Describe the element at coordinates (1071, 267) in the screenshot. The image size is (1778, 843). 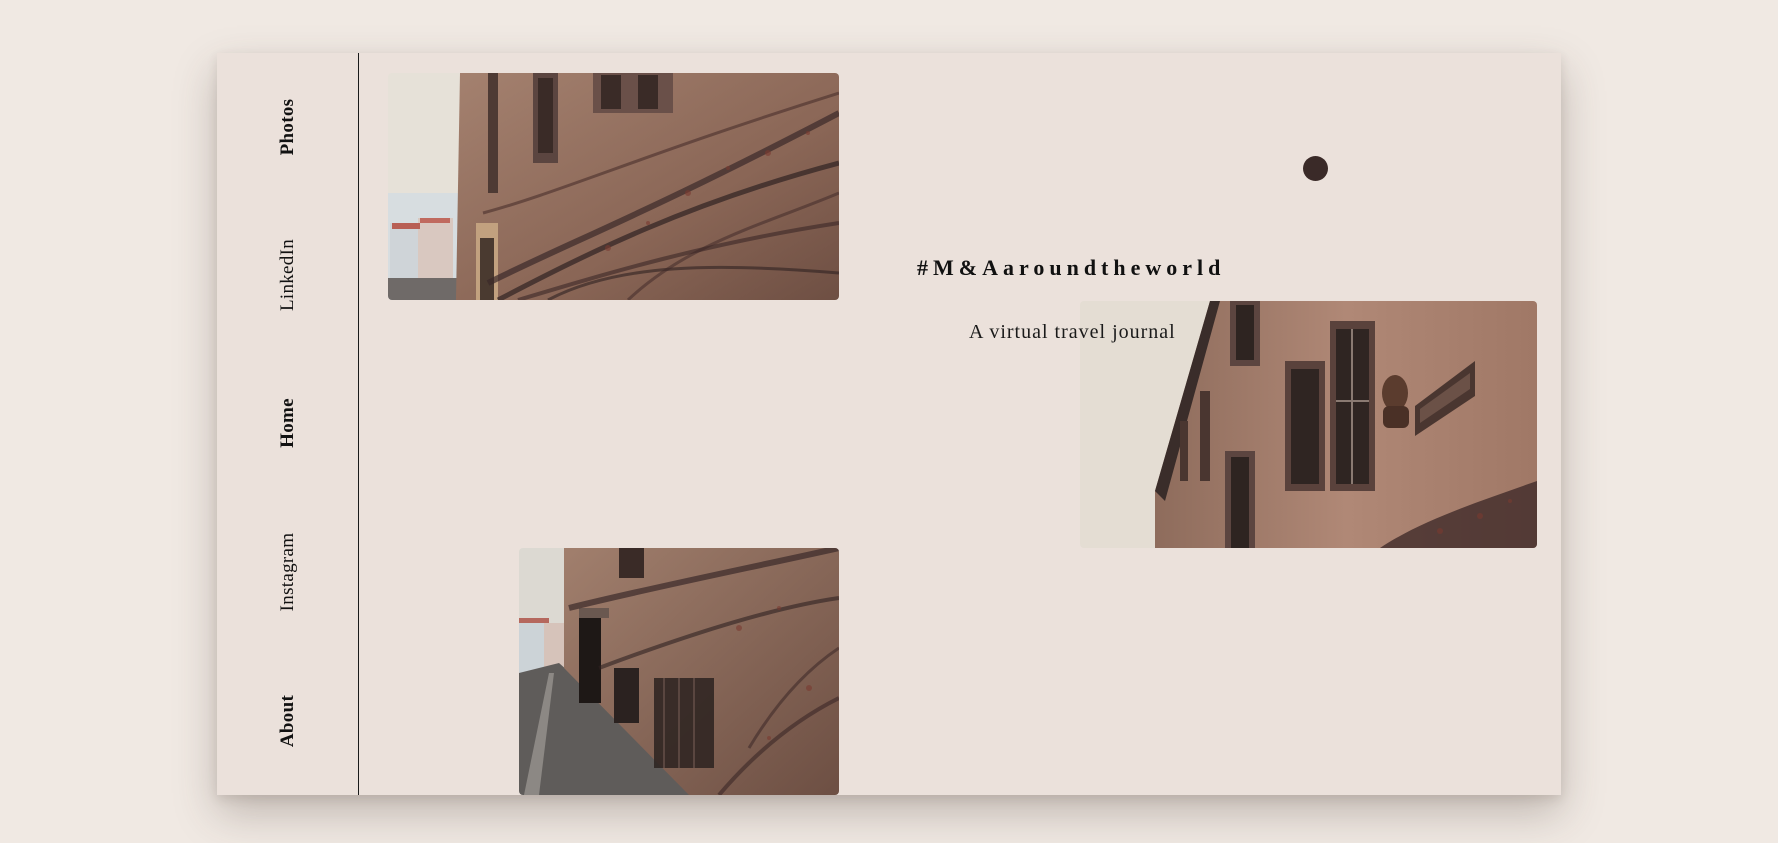
I see `hero-hashtag-title: #M&Aaroundtheworld` at that location.